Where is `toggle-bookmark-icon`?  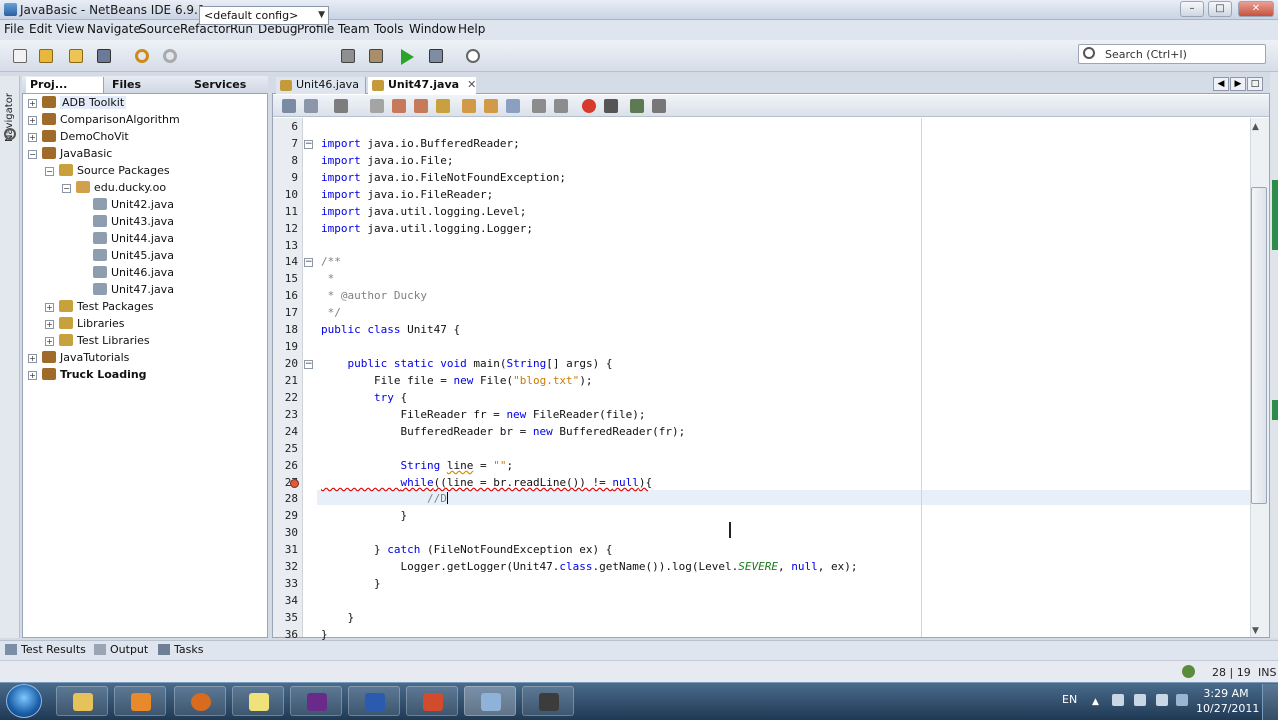
toggle-bookmark-icon is located at coordinates (513, 106).